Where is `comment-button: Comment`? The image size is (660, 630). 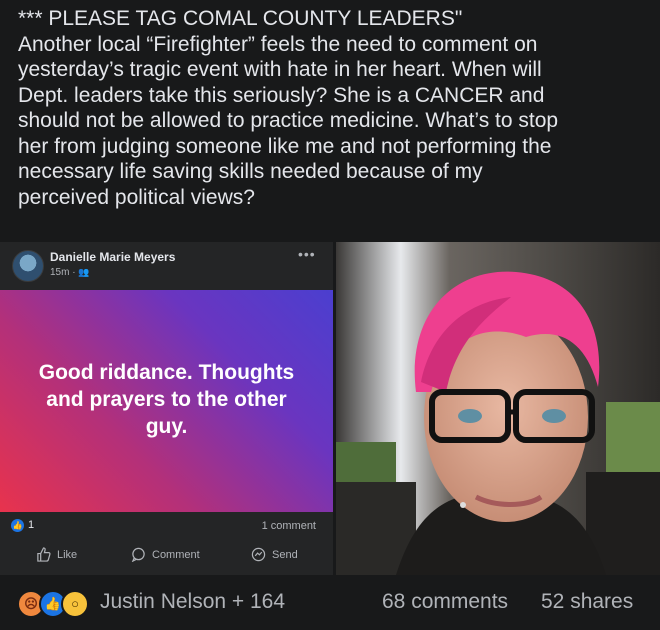
comment-button: Comment is located at coordinates (165, 554).